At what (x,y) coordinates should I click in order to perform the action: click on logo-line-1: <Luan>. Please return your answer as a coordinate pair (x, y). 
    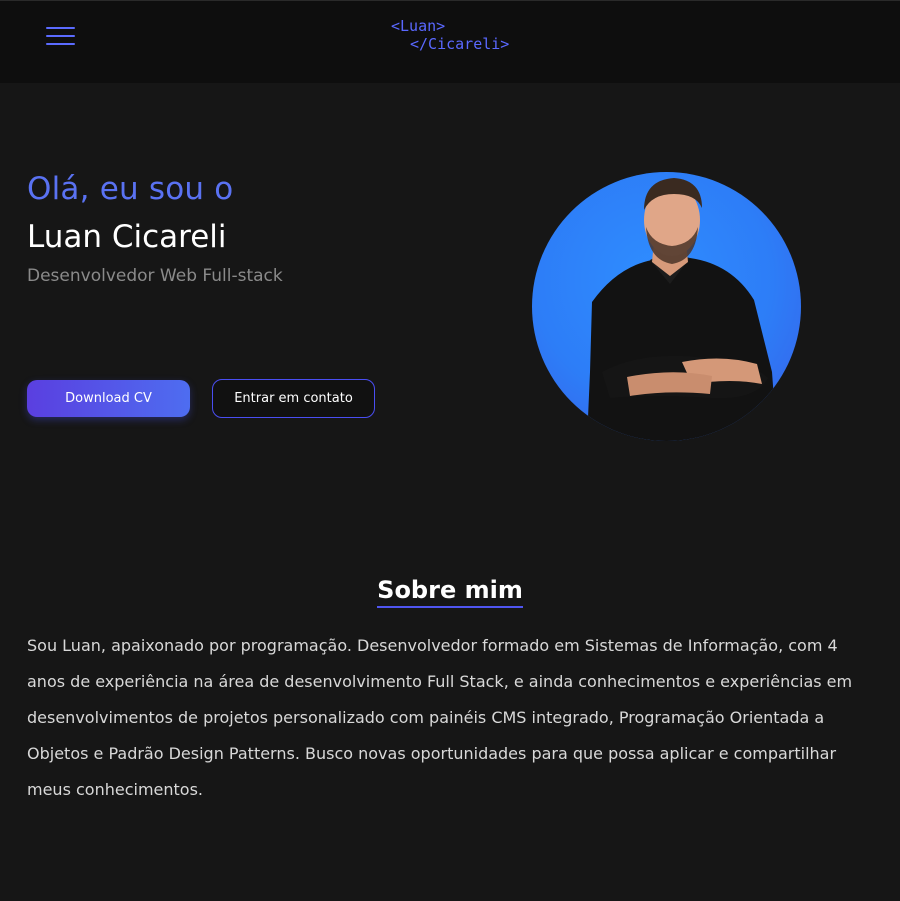
    Looking at the image, I should click on (418, 26).